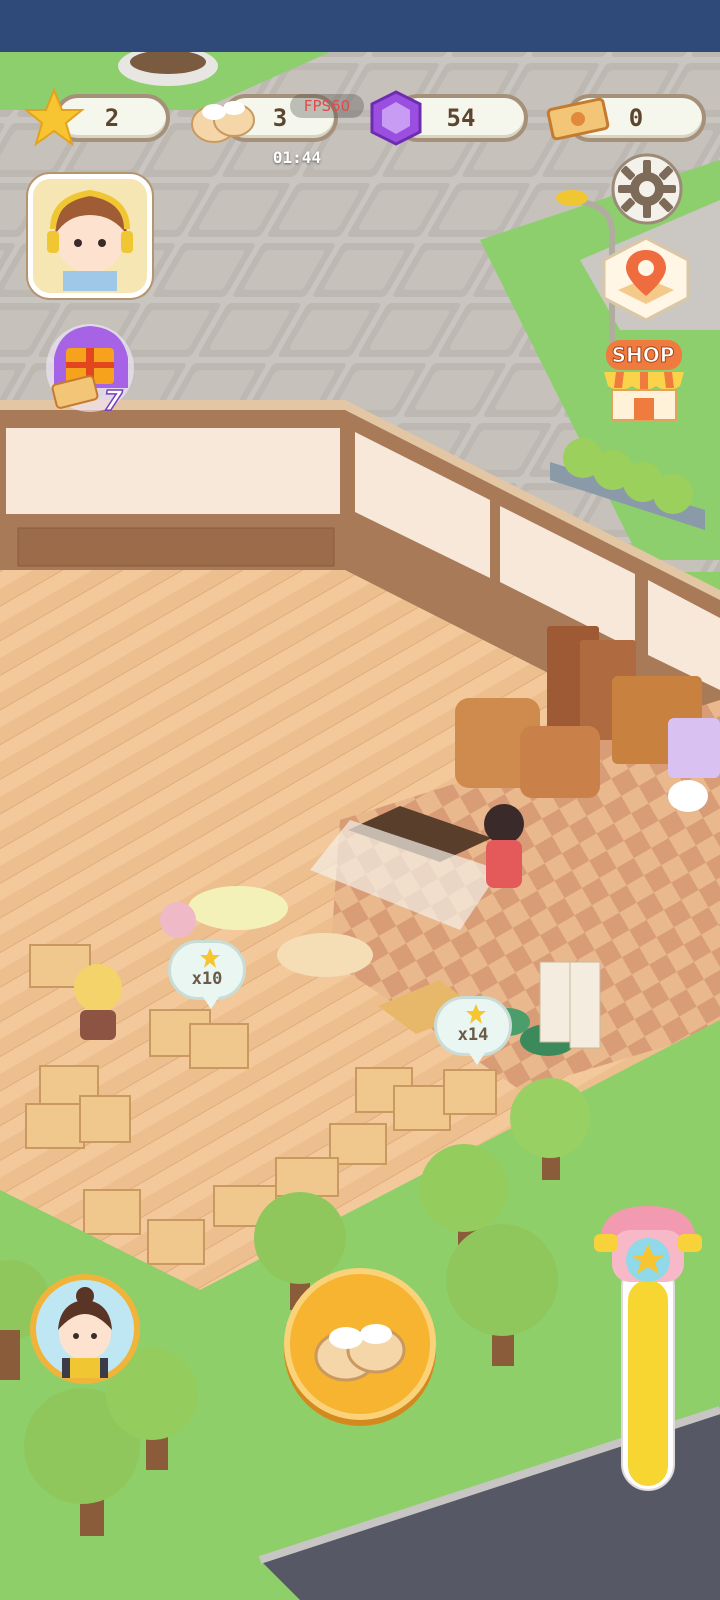 The width and height of the screenshot is (720, 1600). I want to click on gems-value: 54, so click(461, 118).